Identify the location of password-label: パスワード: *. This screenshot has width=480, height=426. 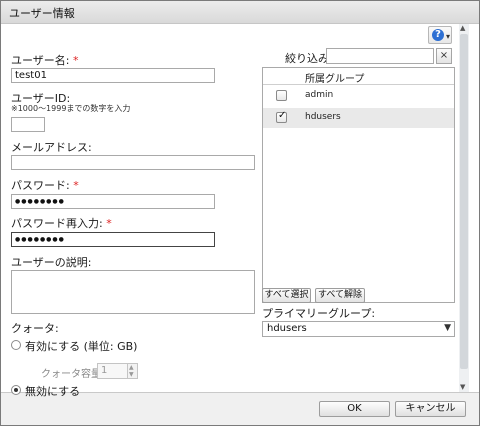
(45, 185).